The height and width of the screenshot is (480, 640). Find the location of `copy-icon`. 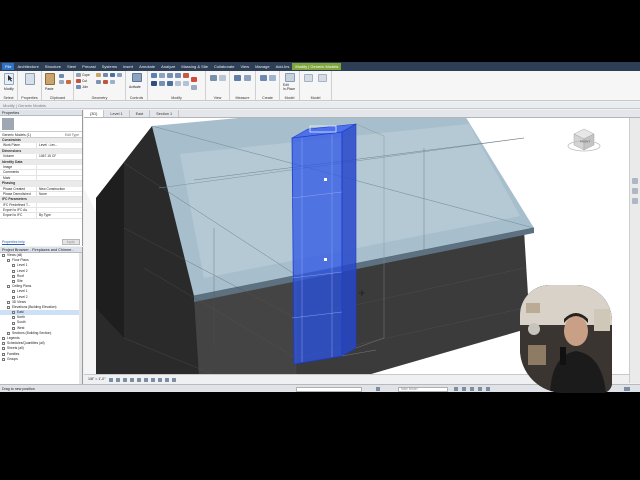

copy-icon is located at coordinates (61, 82).